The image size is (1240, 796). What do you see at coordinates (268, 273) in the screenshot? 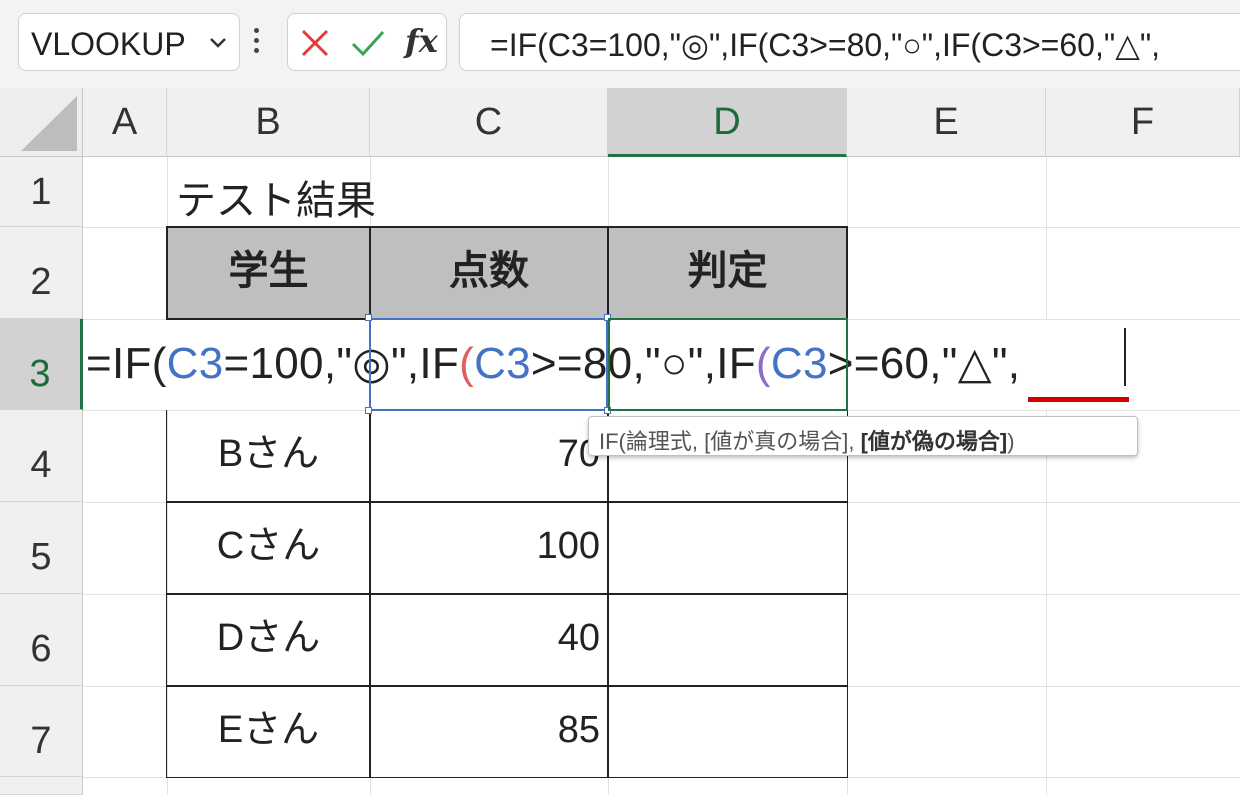
I see `header-cell-student: 学生` at bounding box center [268, 273].